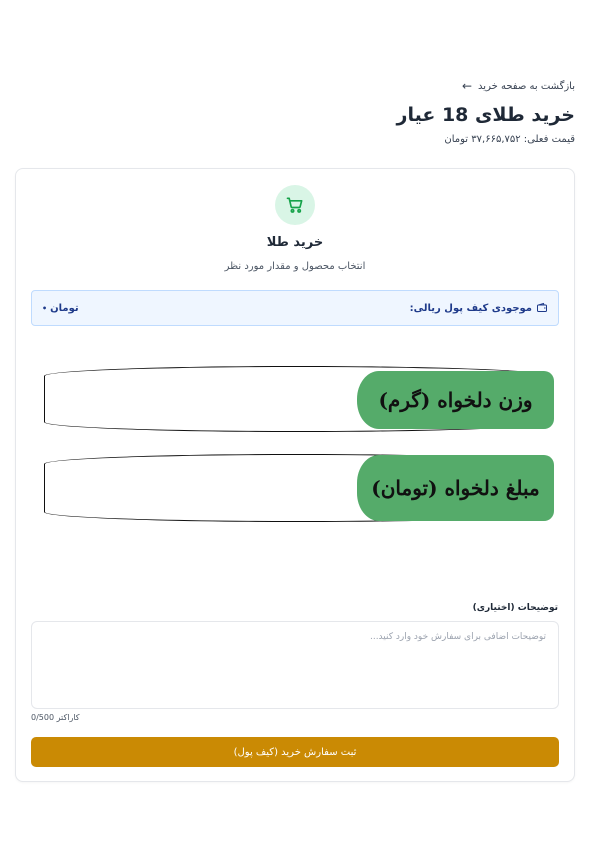 This screenshot has width=595, height=842. Describe the element at coordinates (295, 242) in the screenshot. I see `card-title: خرید طلا` at that location.